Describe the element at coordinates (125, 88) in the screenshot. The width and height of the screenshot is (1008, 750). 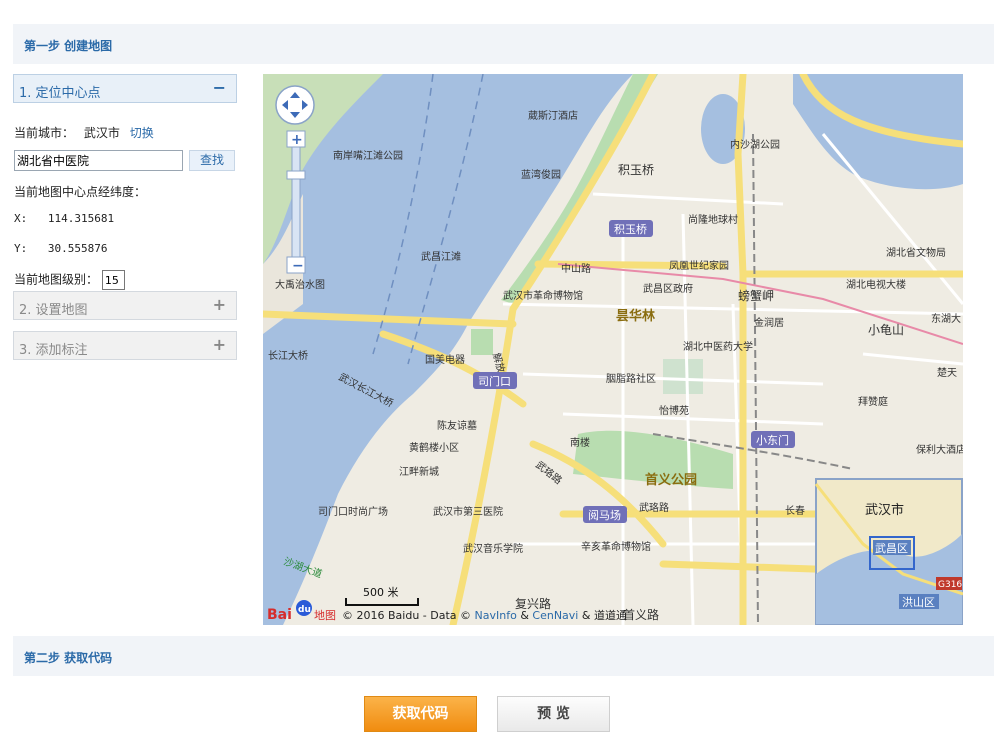
I see `locate-center-panel-header: 1. 定位中心点 −` at that location.